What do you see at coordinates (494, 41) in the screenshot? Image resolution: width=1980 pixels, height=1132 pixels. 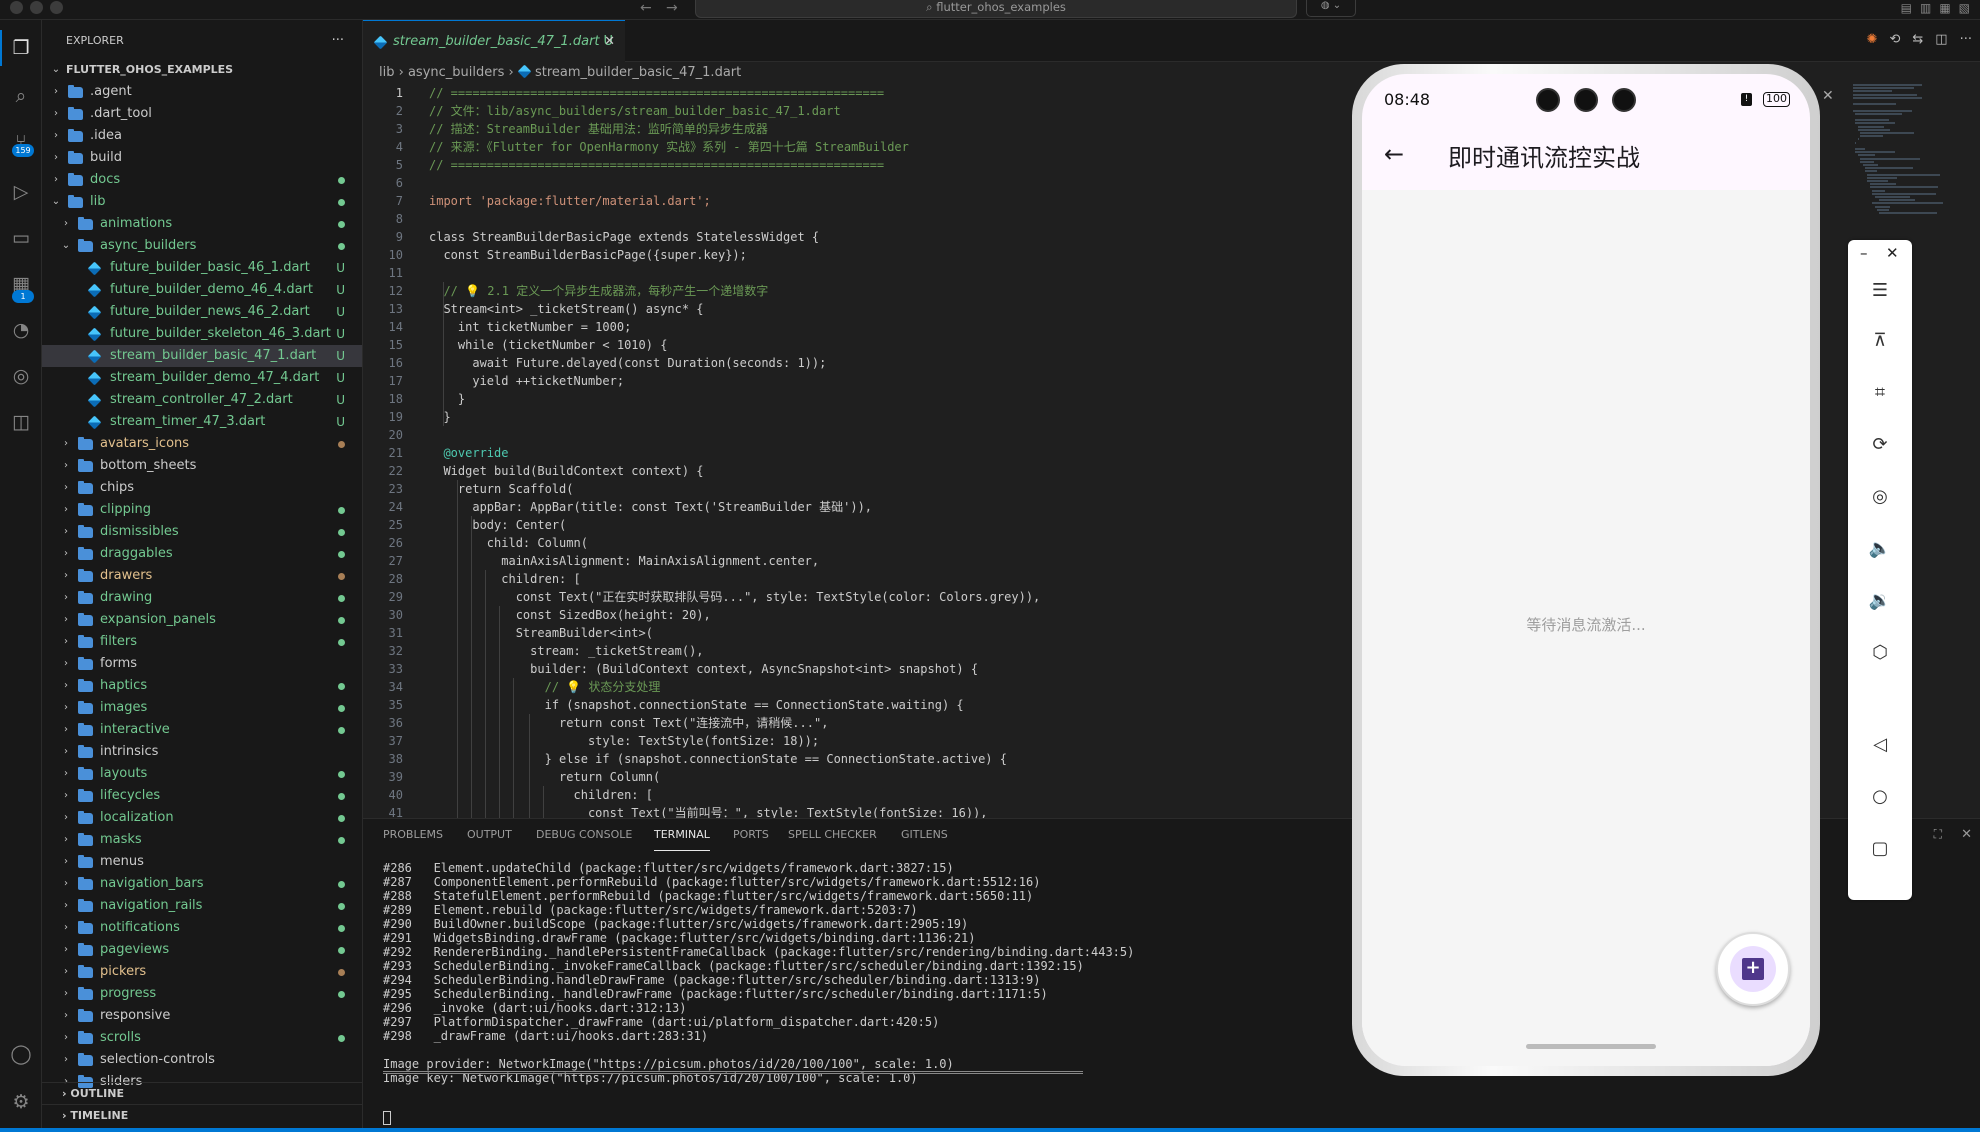 I see `editor-tab-active: stream_builder_basic_47_1.dart U ✕` at bounding box center [494, 41].